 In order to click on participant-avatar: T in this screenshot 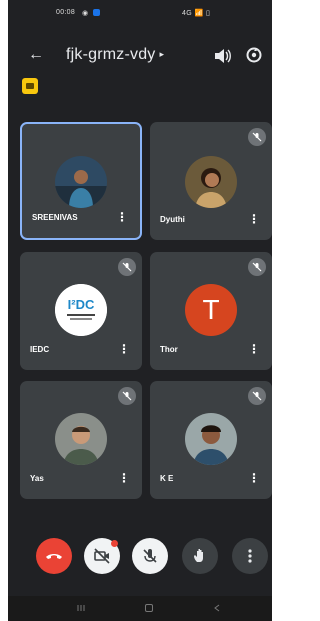, I will do `click(211, 310)`.